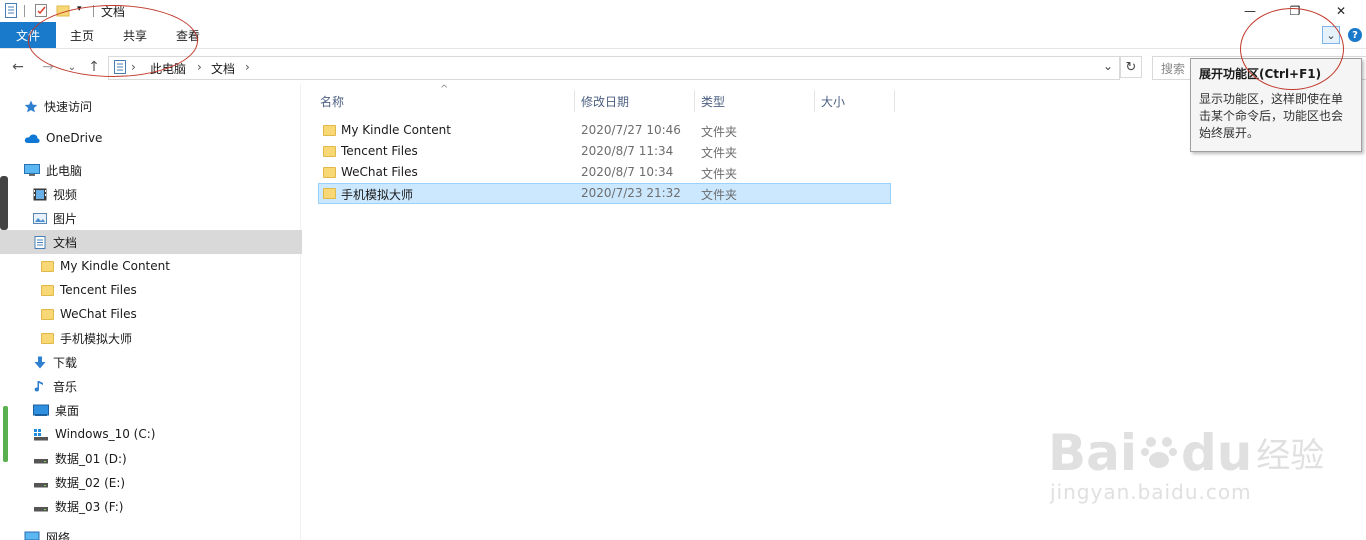 Image resolution: width=1366 pixels, height=540 pixels. Describe the element at coordinates (444, 101) in the screenshot. I see `column-header-name: 名称` at that location.